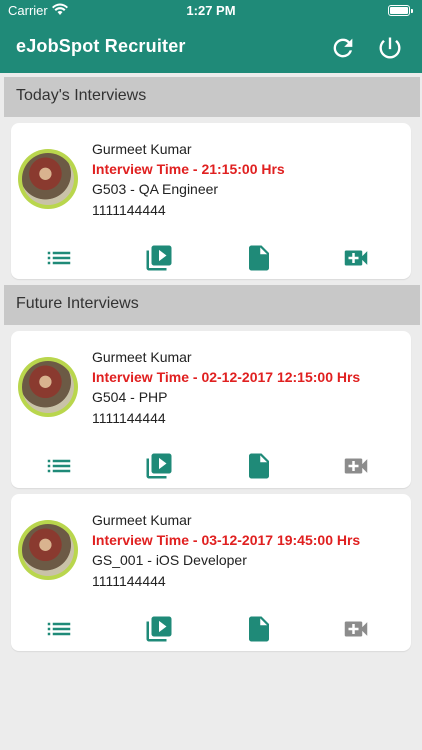  I want to click on section-header-future: Future Interviews, so click(212, 305).